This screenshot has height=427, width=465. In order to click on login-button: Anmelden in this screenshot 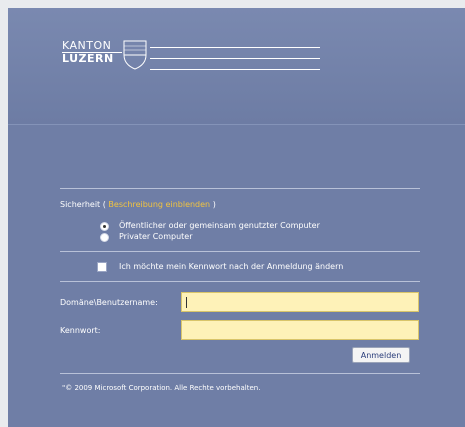, I will do `click(381, 355)`.